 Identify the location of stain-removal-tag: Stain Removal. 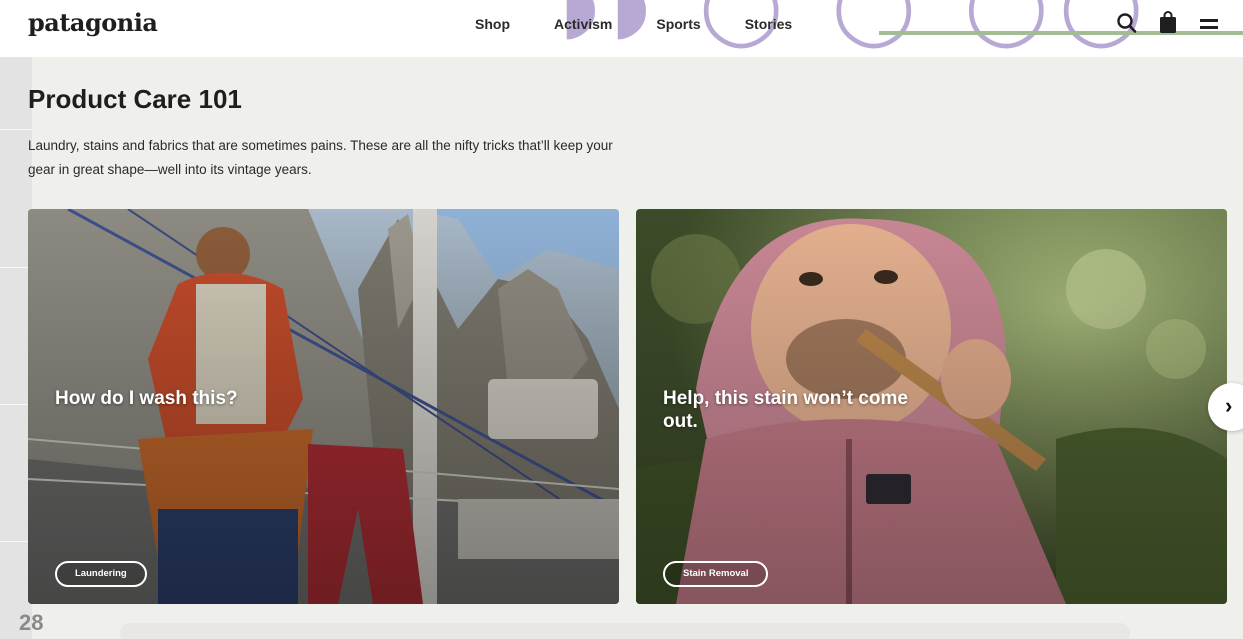
(716, 574).